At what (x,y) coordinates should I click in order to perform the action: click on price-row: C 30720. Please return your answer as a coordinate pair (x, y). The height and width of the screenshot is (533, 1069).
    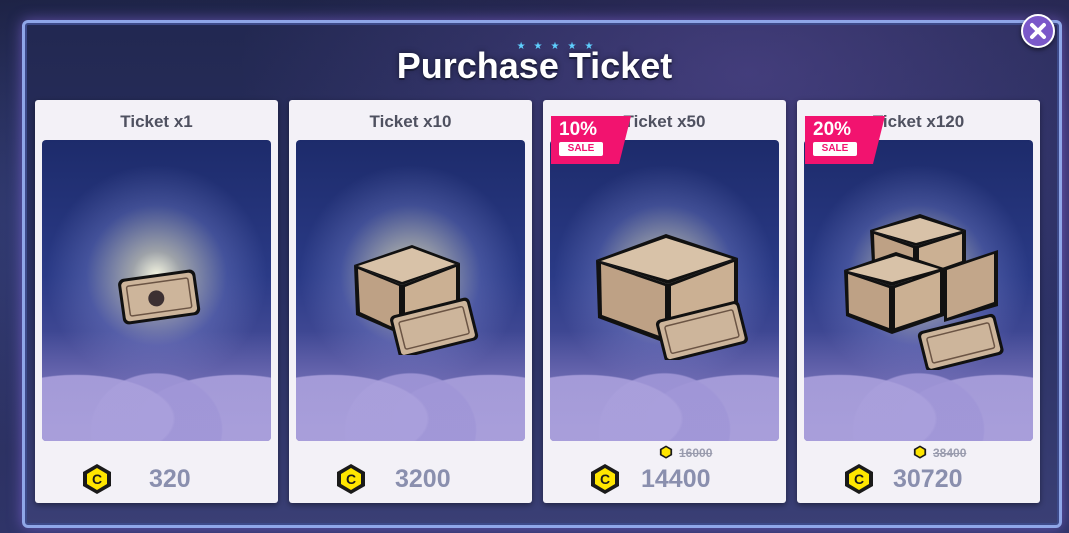
    Looking at the image, I should click on (918, 479).